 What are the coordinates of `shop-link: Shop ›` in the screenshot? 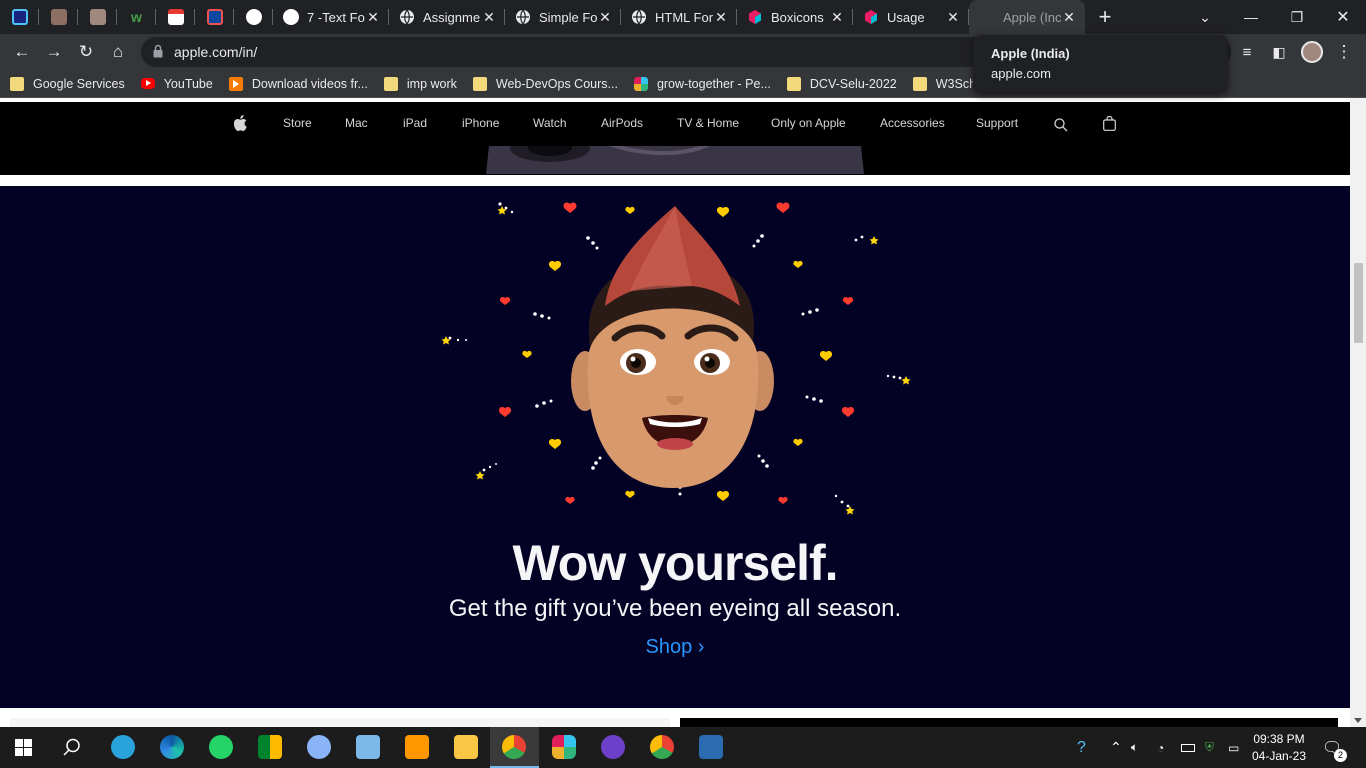 It's located at (675, 647).